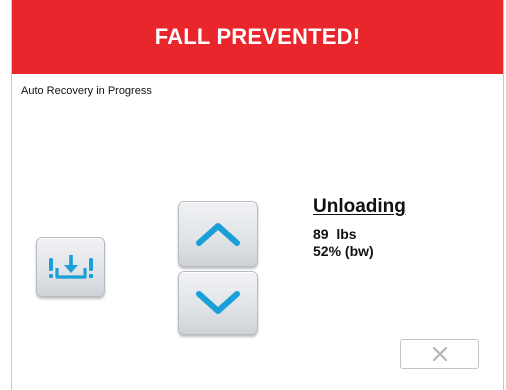  I want to click on chevron-down-icon, so click(218, 302).